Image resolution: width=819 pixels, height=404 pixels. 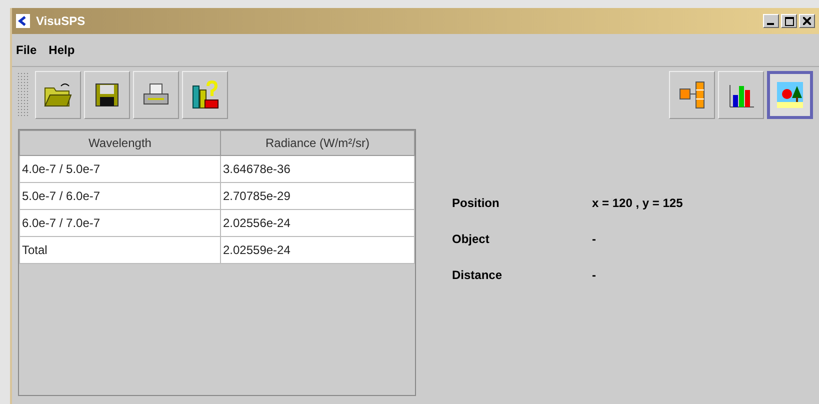 What do you see at coordinates (771, 21) in the screenshot?
I see `minimize-button` at bounding box center [771, 21].